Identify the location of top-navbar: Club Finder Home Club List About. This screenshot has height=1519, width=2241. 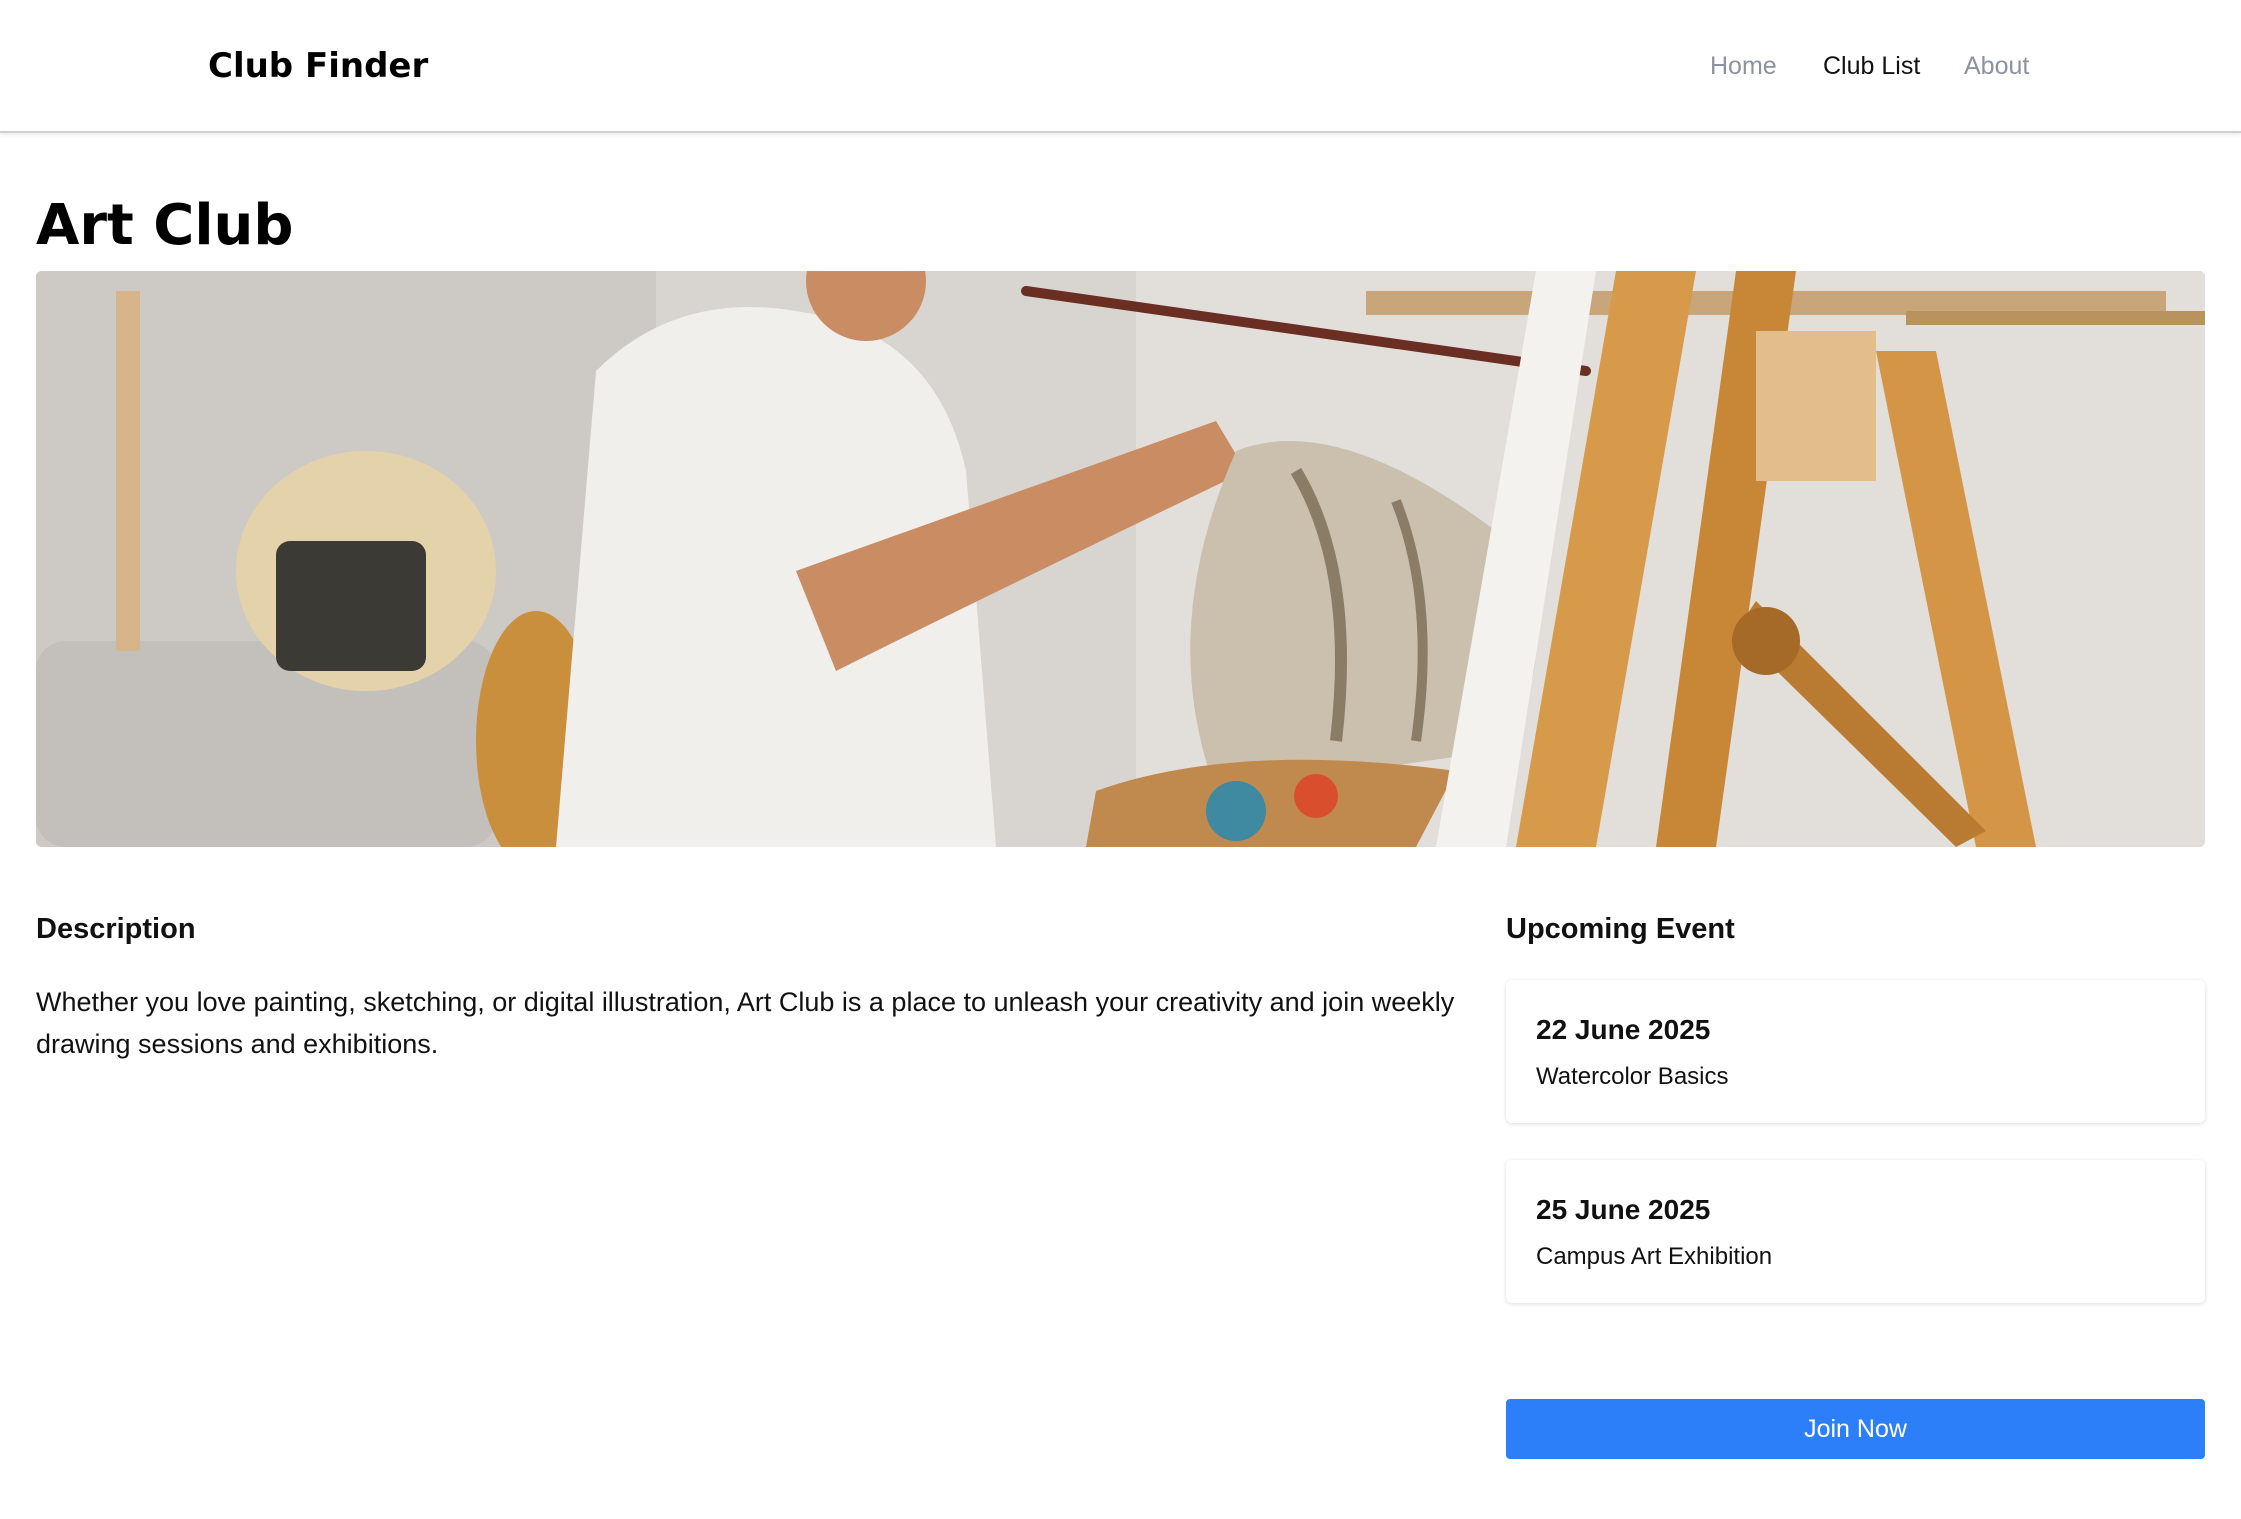
(1120, 66).